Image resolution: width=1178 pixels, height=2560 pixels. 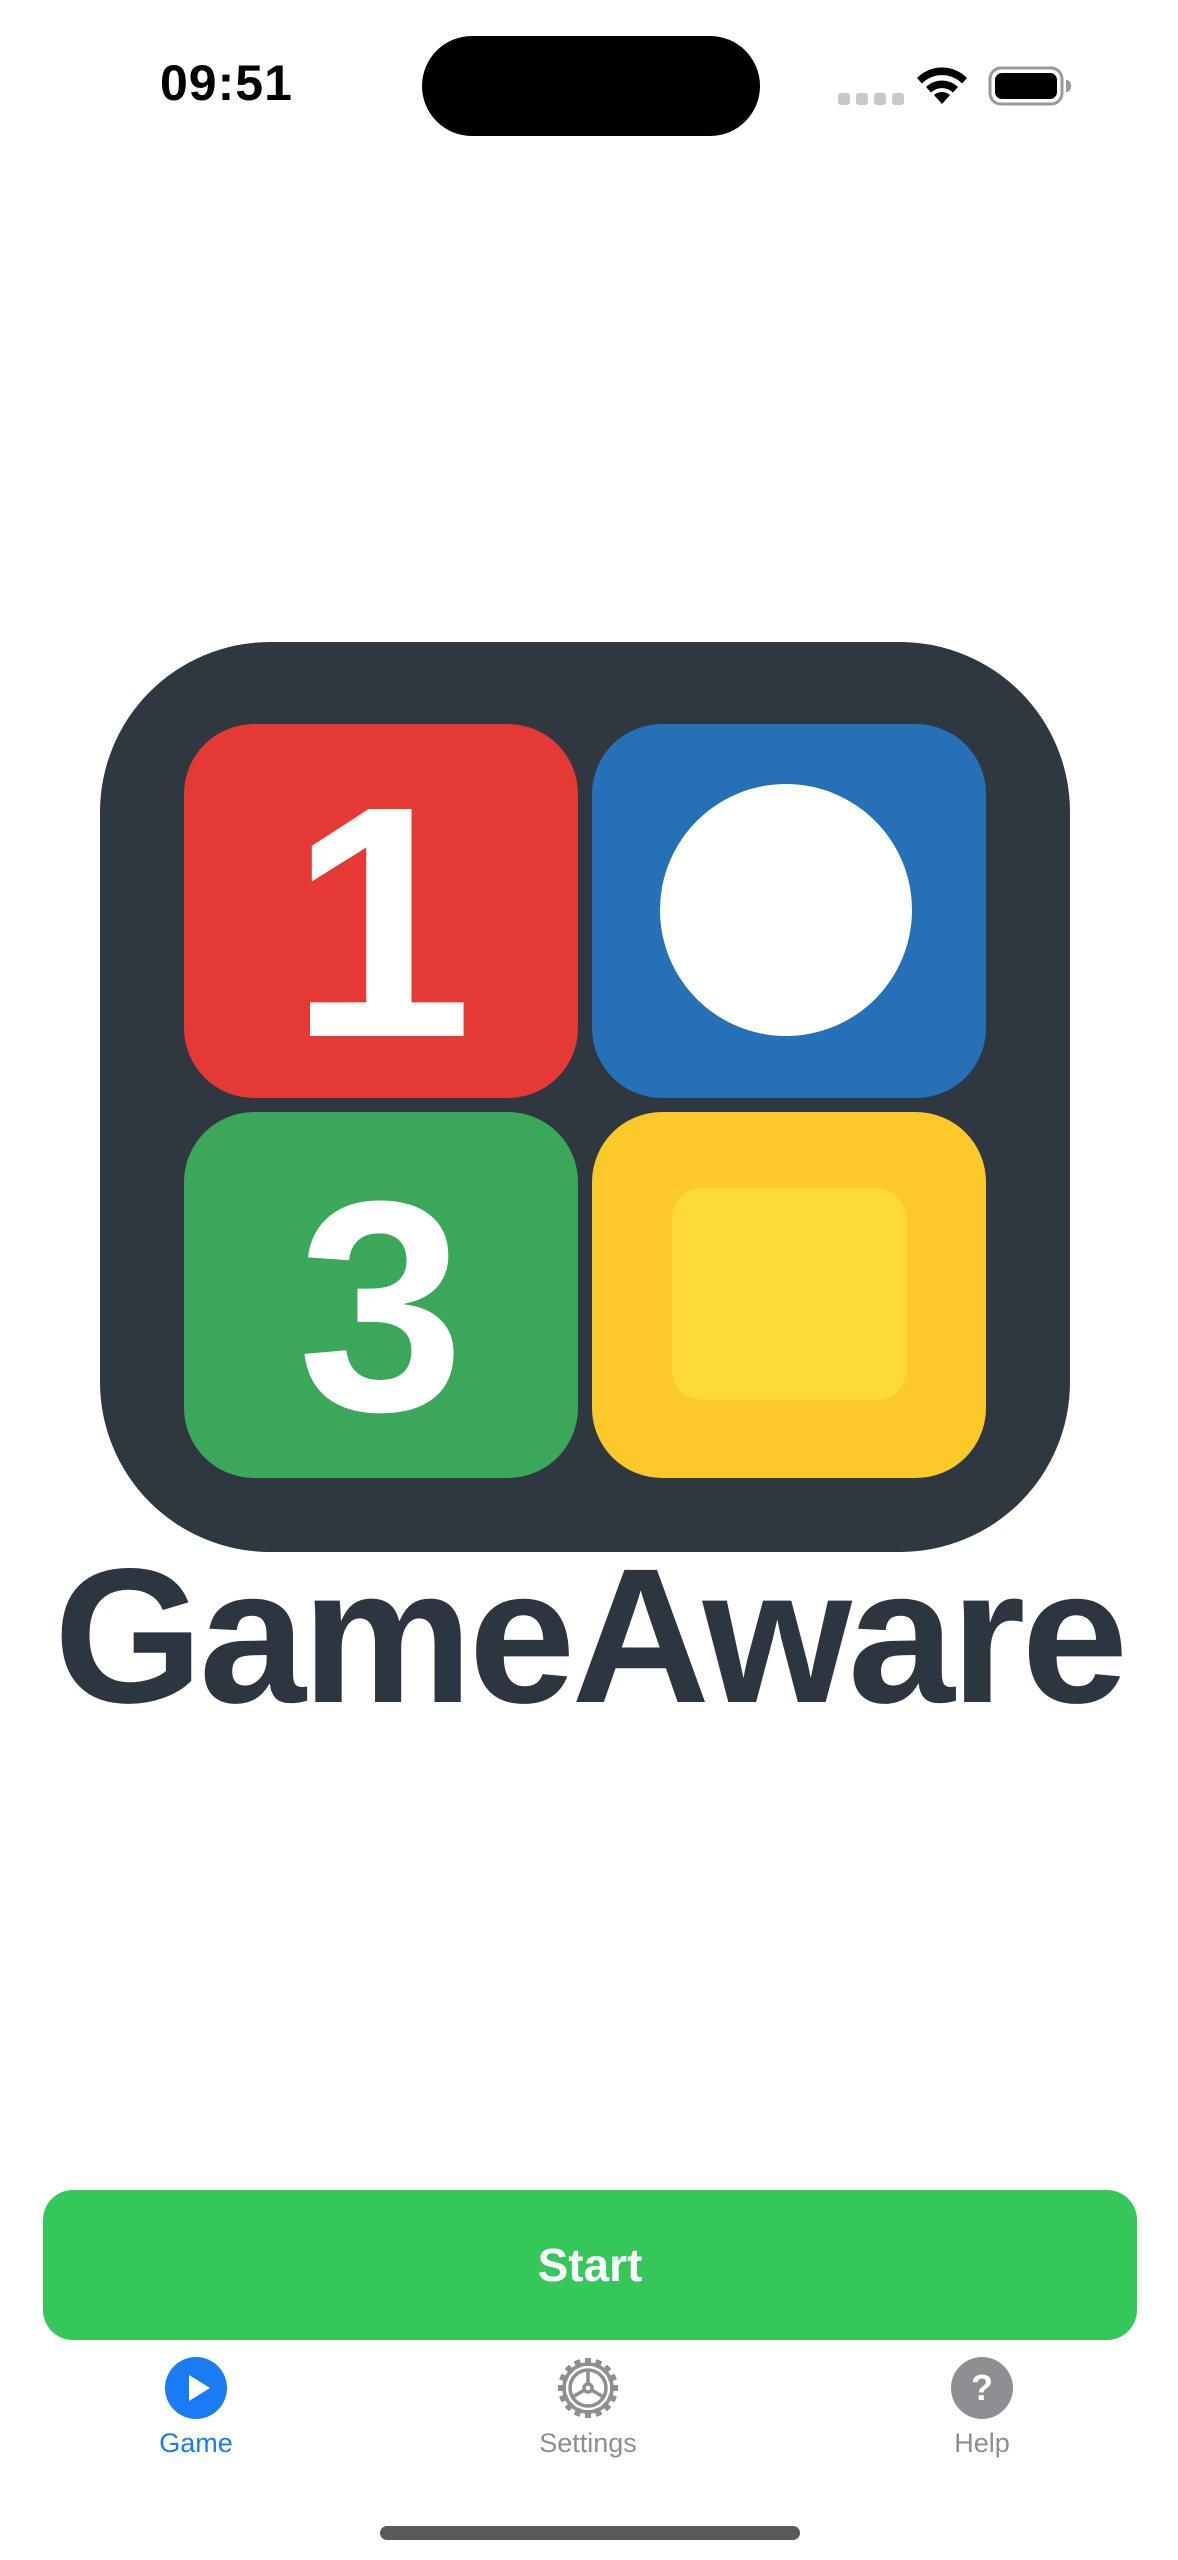 I want to click on logo-inner-square, so click(x=789, y=1294).